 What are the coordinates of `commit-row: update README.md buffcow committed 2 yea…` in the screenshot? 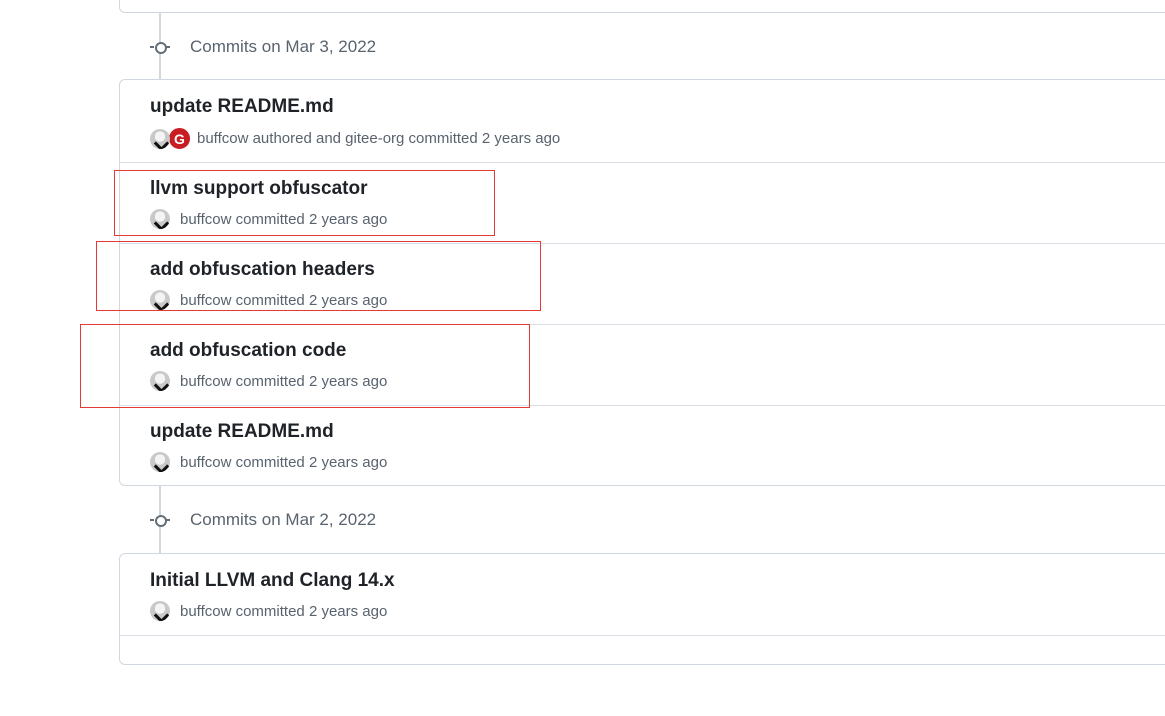 It's located at (642, 445).